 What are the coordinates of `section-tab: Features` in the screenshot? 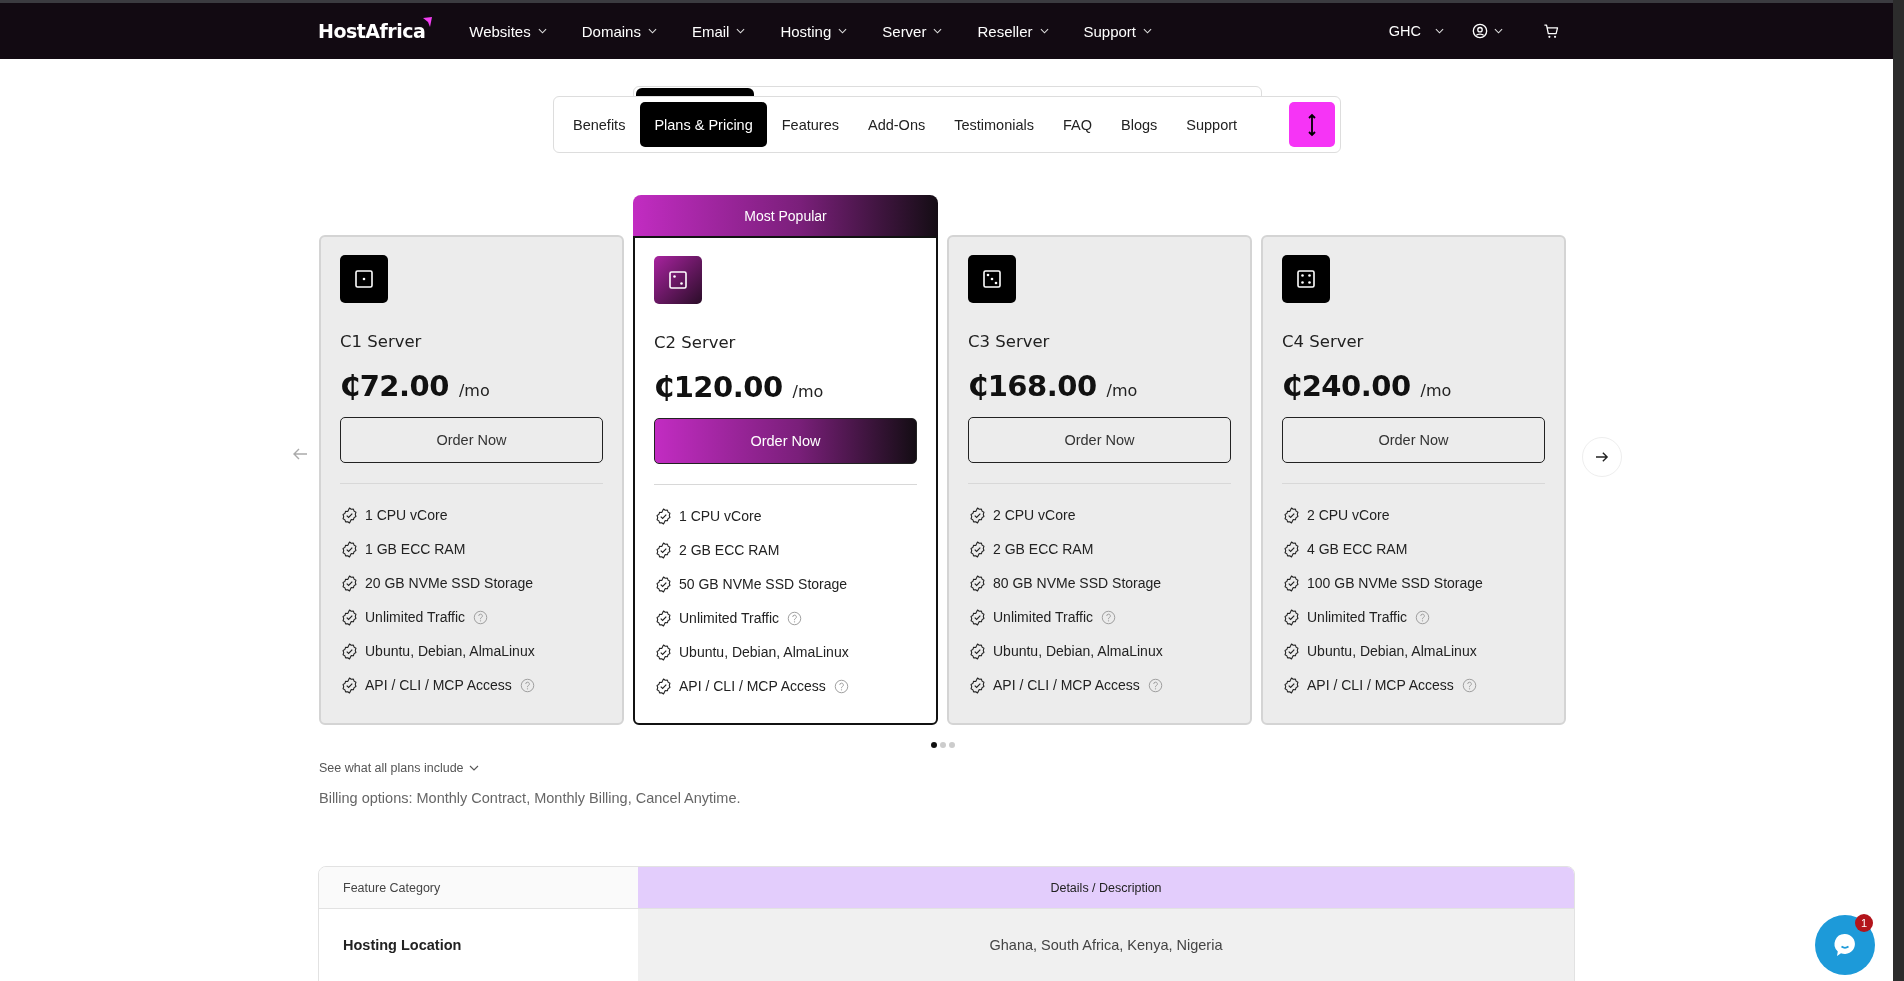 It's located at (810, 124).